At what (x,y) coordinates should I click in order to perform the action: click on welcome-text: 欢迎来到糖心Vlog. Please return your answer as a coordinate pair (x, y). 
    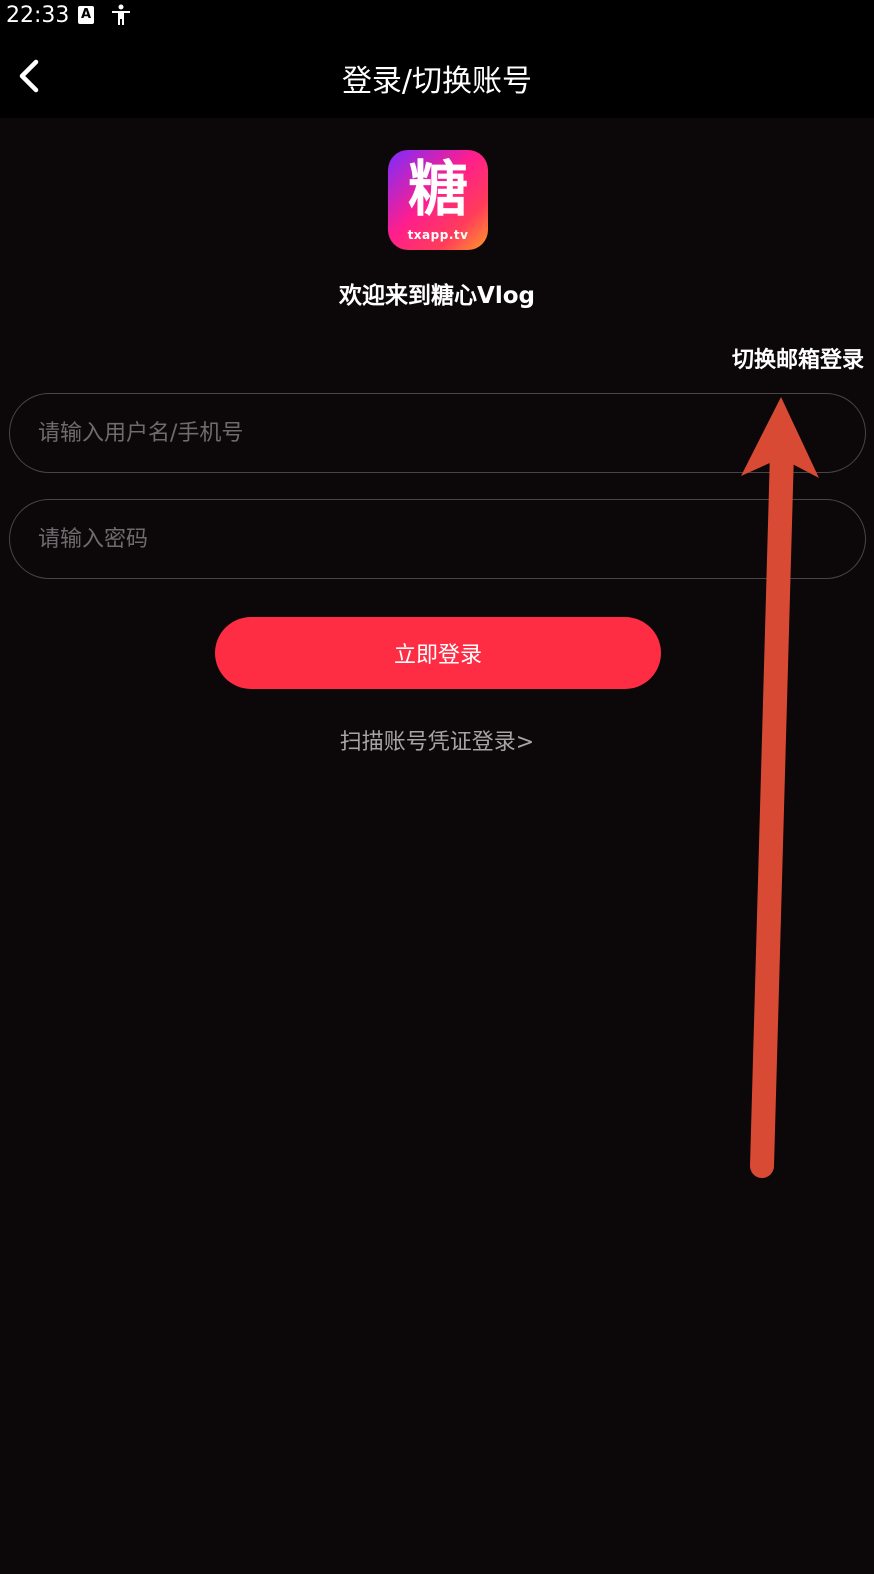
    Looking at the image, I should click on (437, 296).